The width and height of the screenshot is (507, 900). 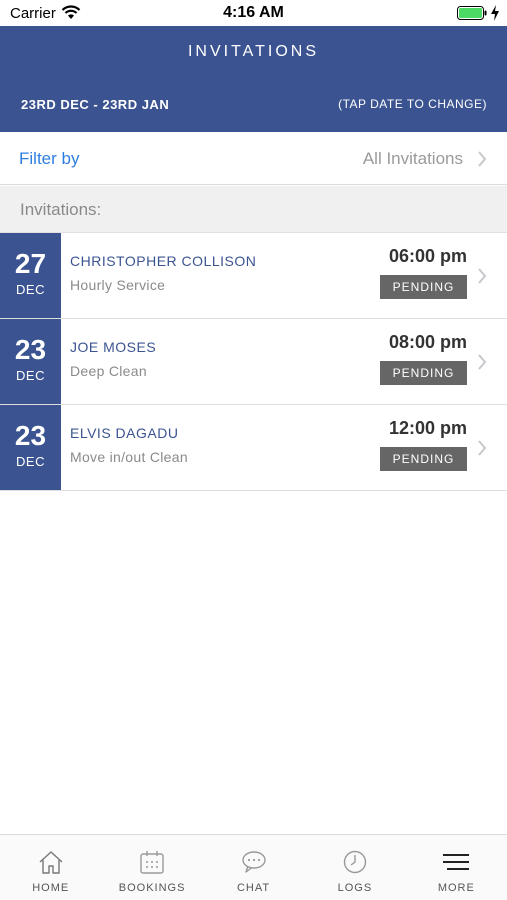 What do you see at coordinates (49, 158) in the screenshot?
I see `filter-label: Filter by` at bounding box center [49, 158].